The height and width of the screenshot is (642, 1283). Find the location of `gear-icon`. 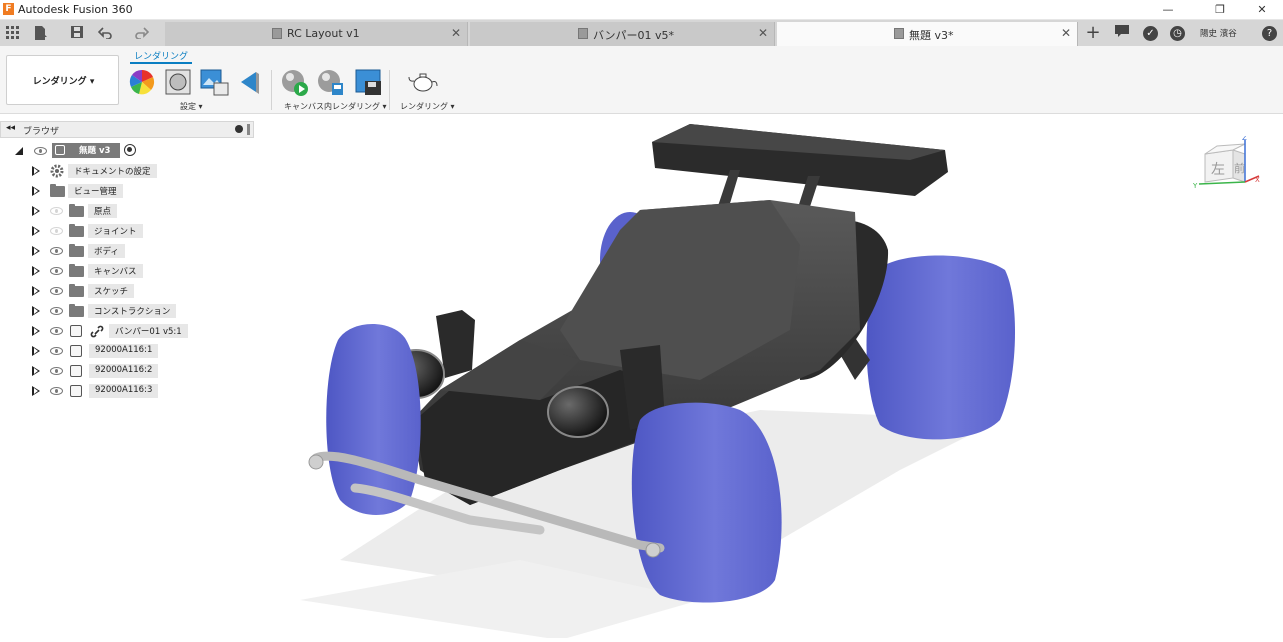

gear-icon is located at coordinates (57, 171).